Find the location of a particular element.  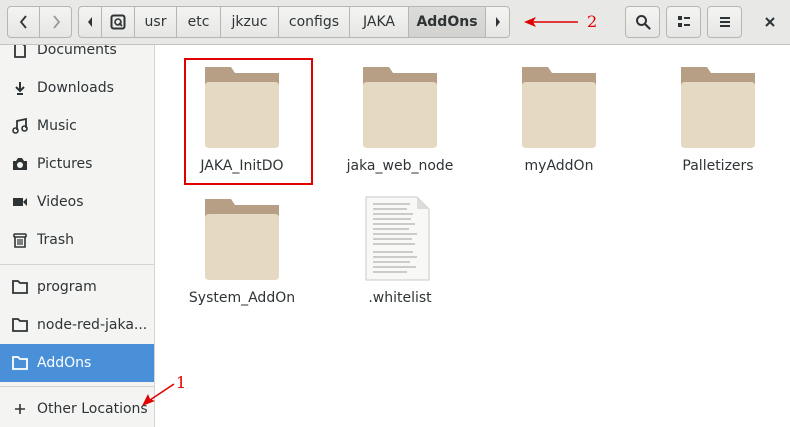

file-item-whitelist: .whitelist is located at coordinates (400, 251).